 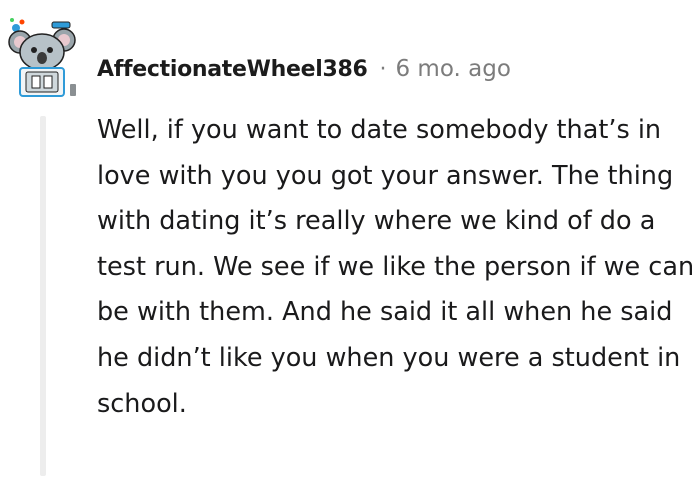 I want to click on snoo-koala-avatar-icon, so click(x=42, y=57).